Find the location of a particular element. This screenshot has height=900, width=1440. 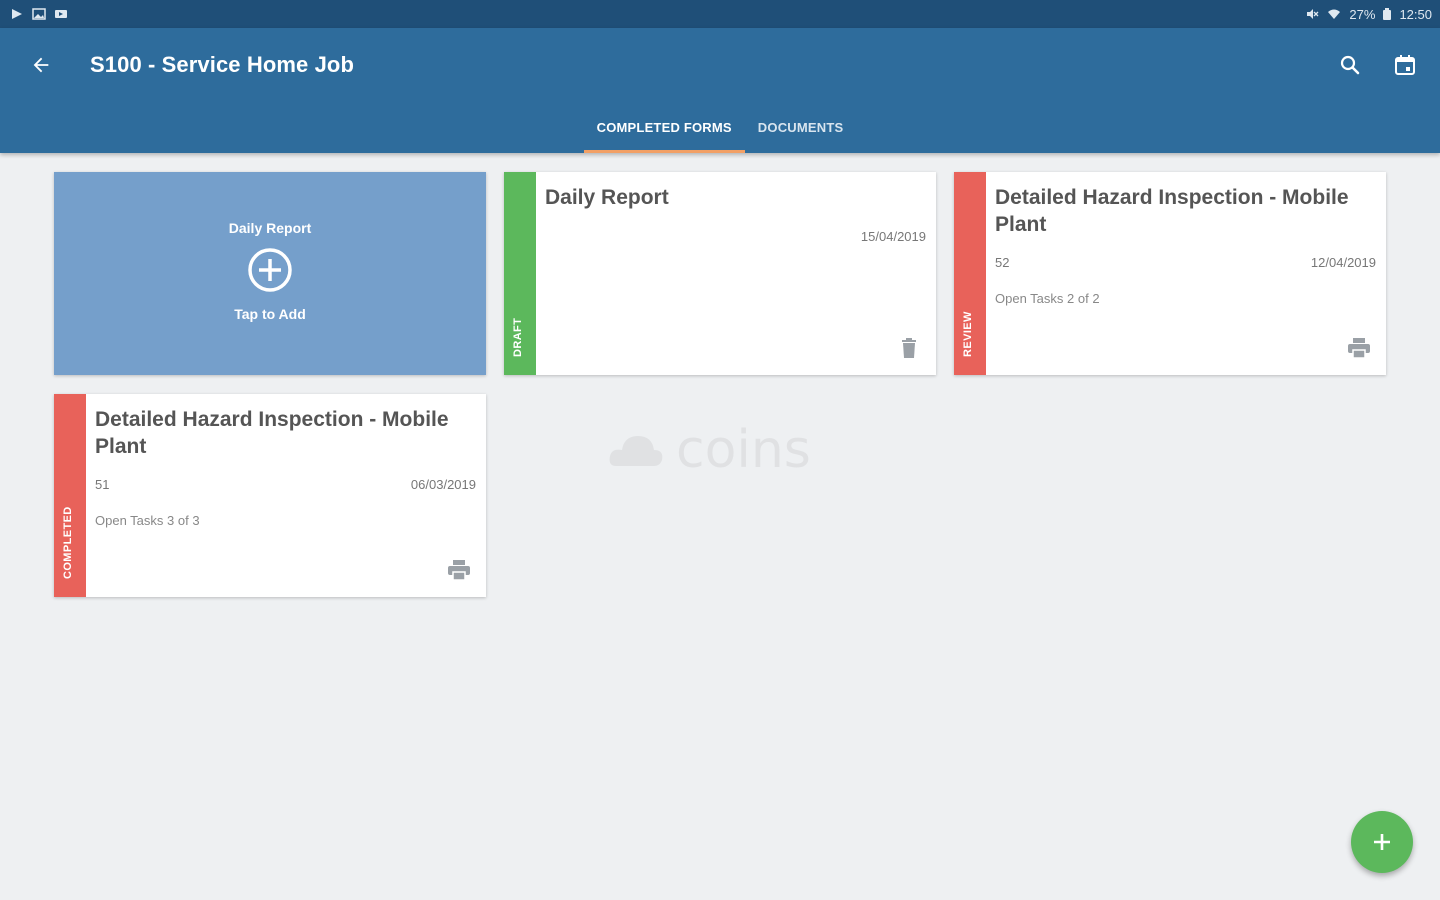

mute-icon is located at coordinates (1312, 14).